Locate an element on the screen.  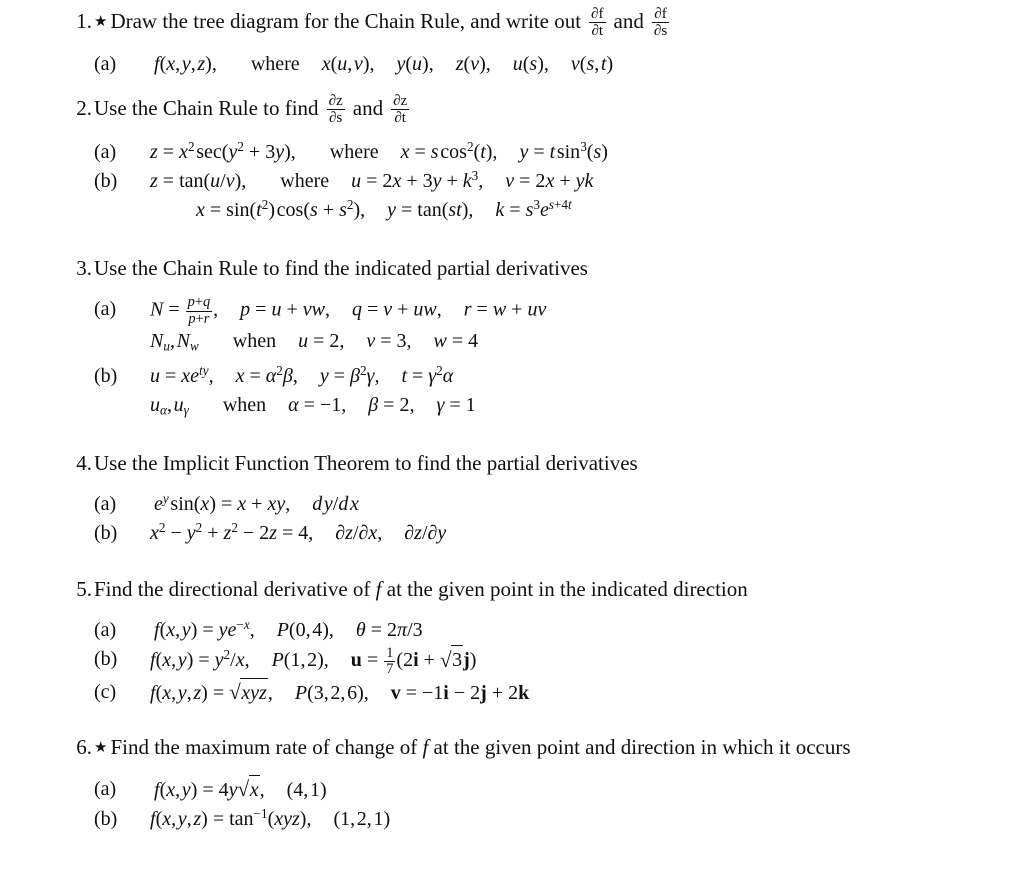
math-line: u = xety, x = α2β, y = β2γ, t = γ2α is located at coordinates (302, 375).